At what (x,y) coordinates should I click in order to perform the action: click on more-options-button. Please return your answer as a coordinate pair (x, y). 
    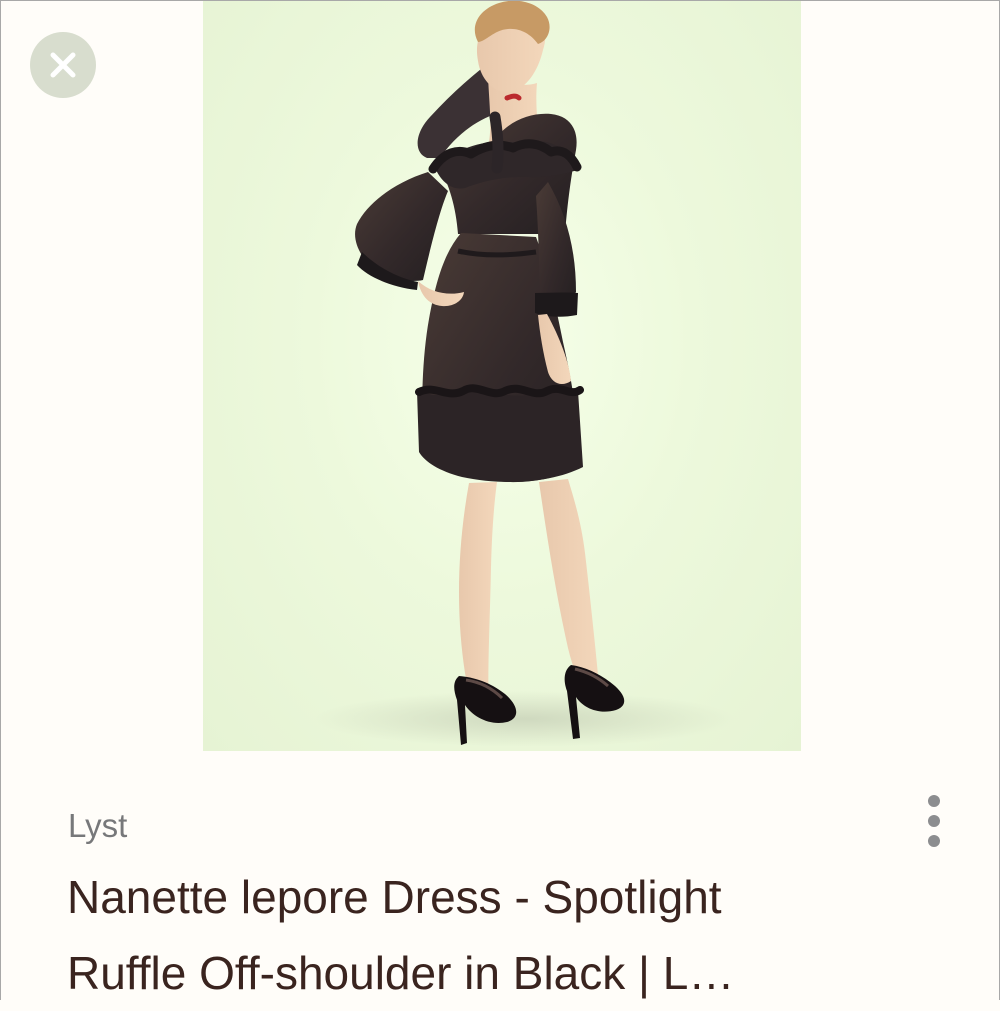
    Looking at the image, I should click on (934, 821).